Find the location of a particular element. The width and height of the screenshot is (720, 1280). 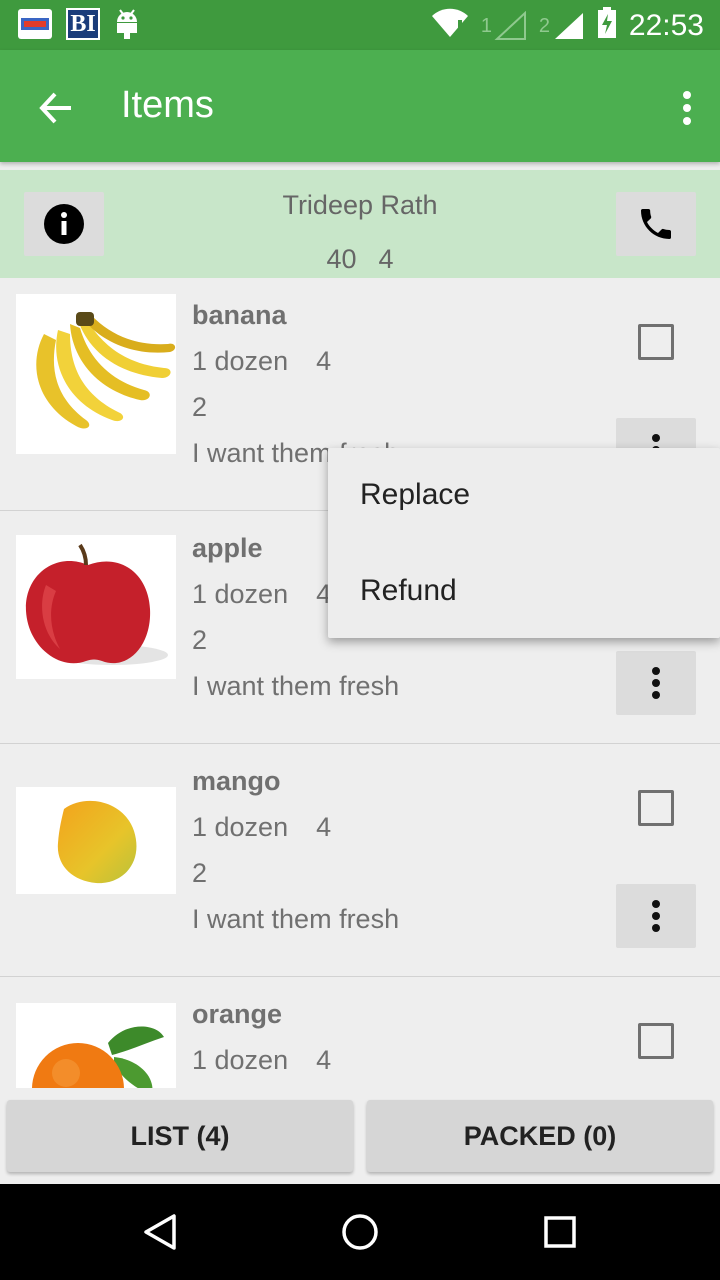

list-item-orange: orange 1 dozen 4 is located at coordinates (360, 1032).